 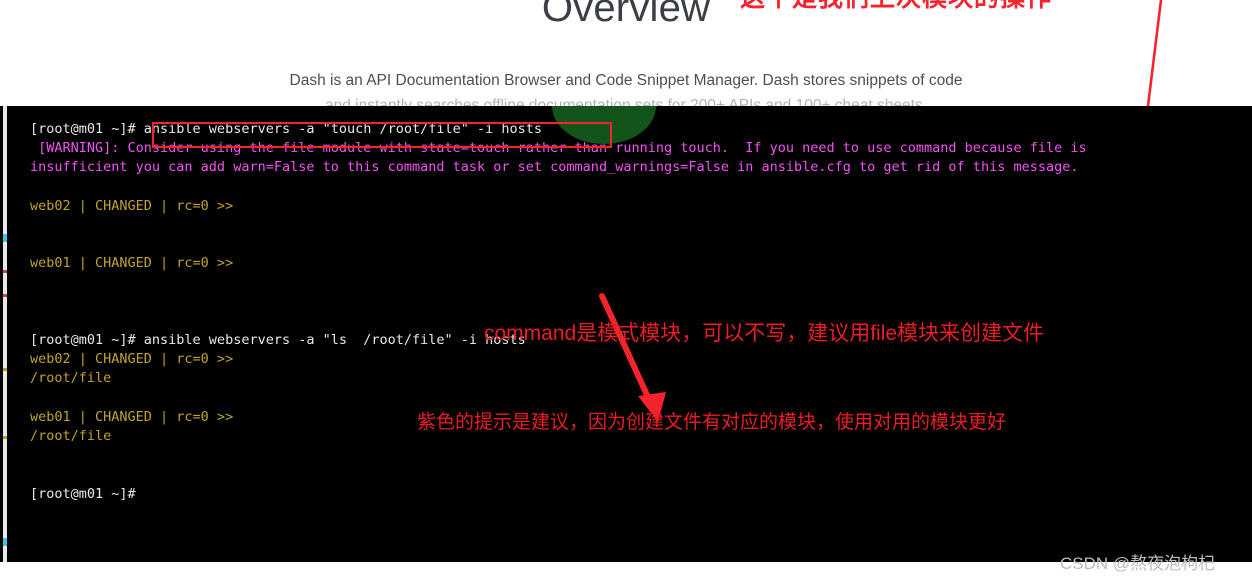 What do you see at coordinates (626, 15) in the screenshot?
I see `page-title: Overview` at bounding box center [626, 15].